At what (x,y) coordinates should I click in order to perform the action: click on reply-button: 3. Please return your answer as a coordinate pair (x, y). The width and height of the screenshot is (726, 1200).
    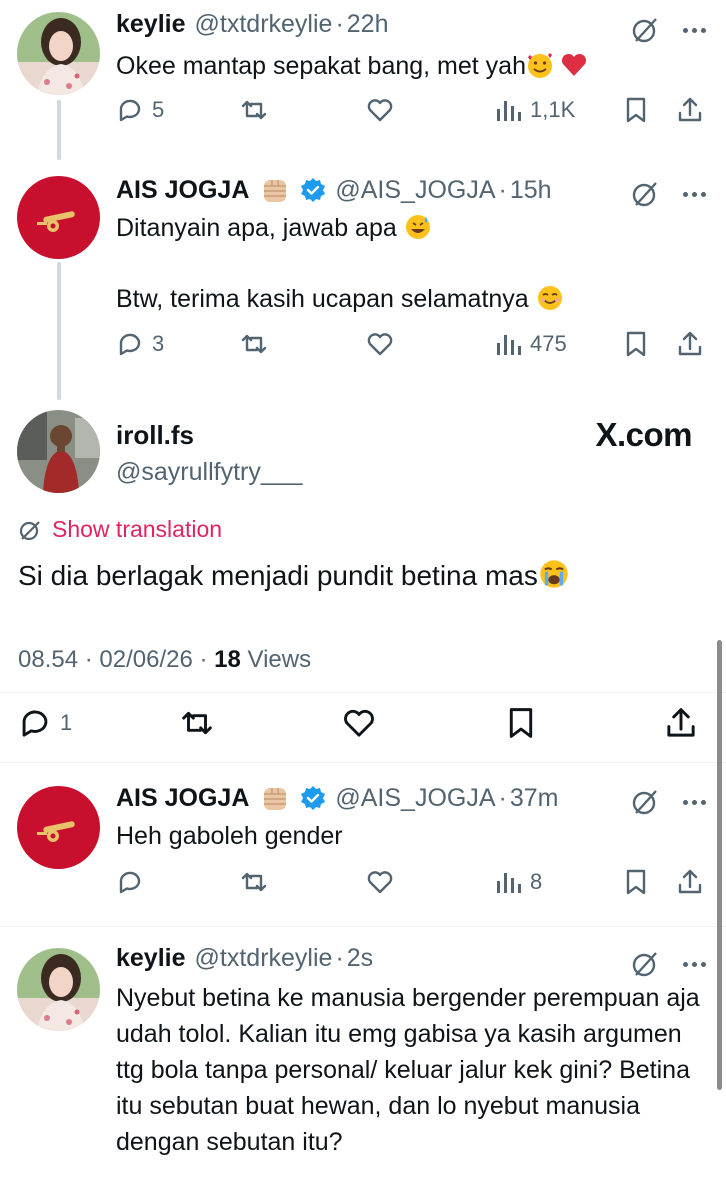
    Looking at the image, I should click on (140, 344).